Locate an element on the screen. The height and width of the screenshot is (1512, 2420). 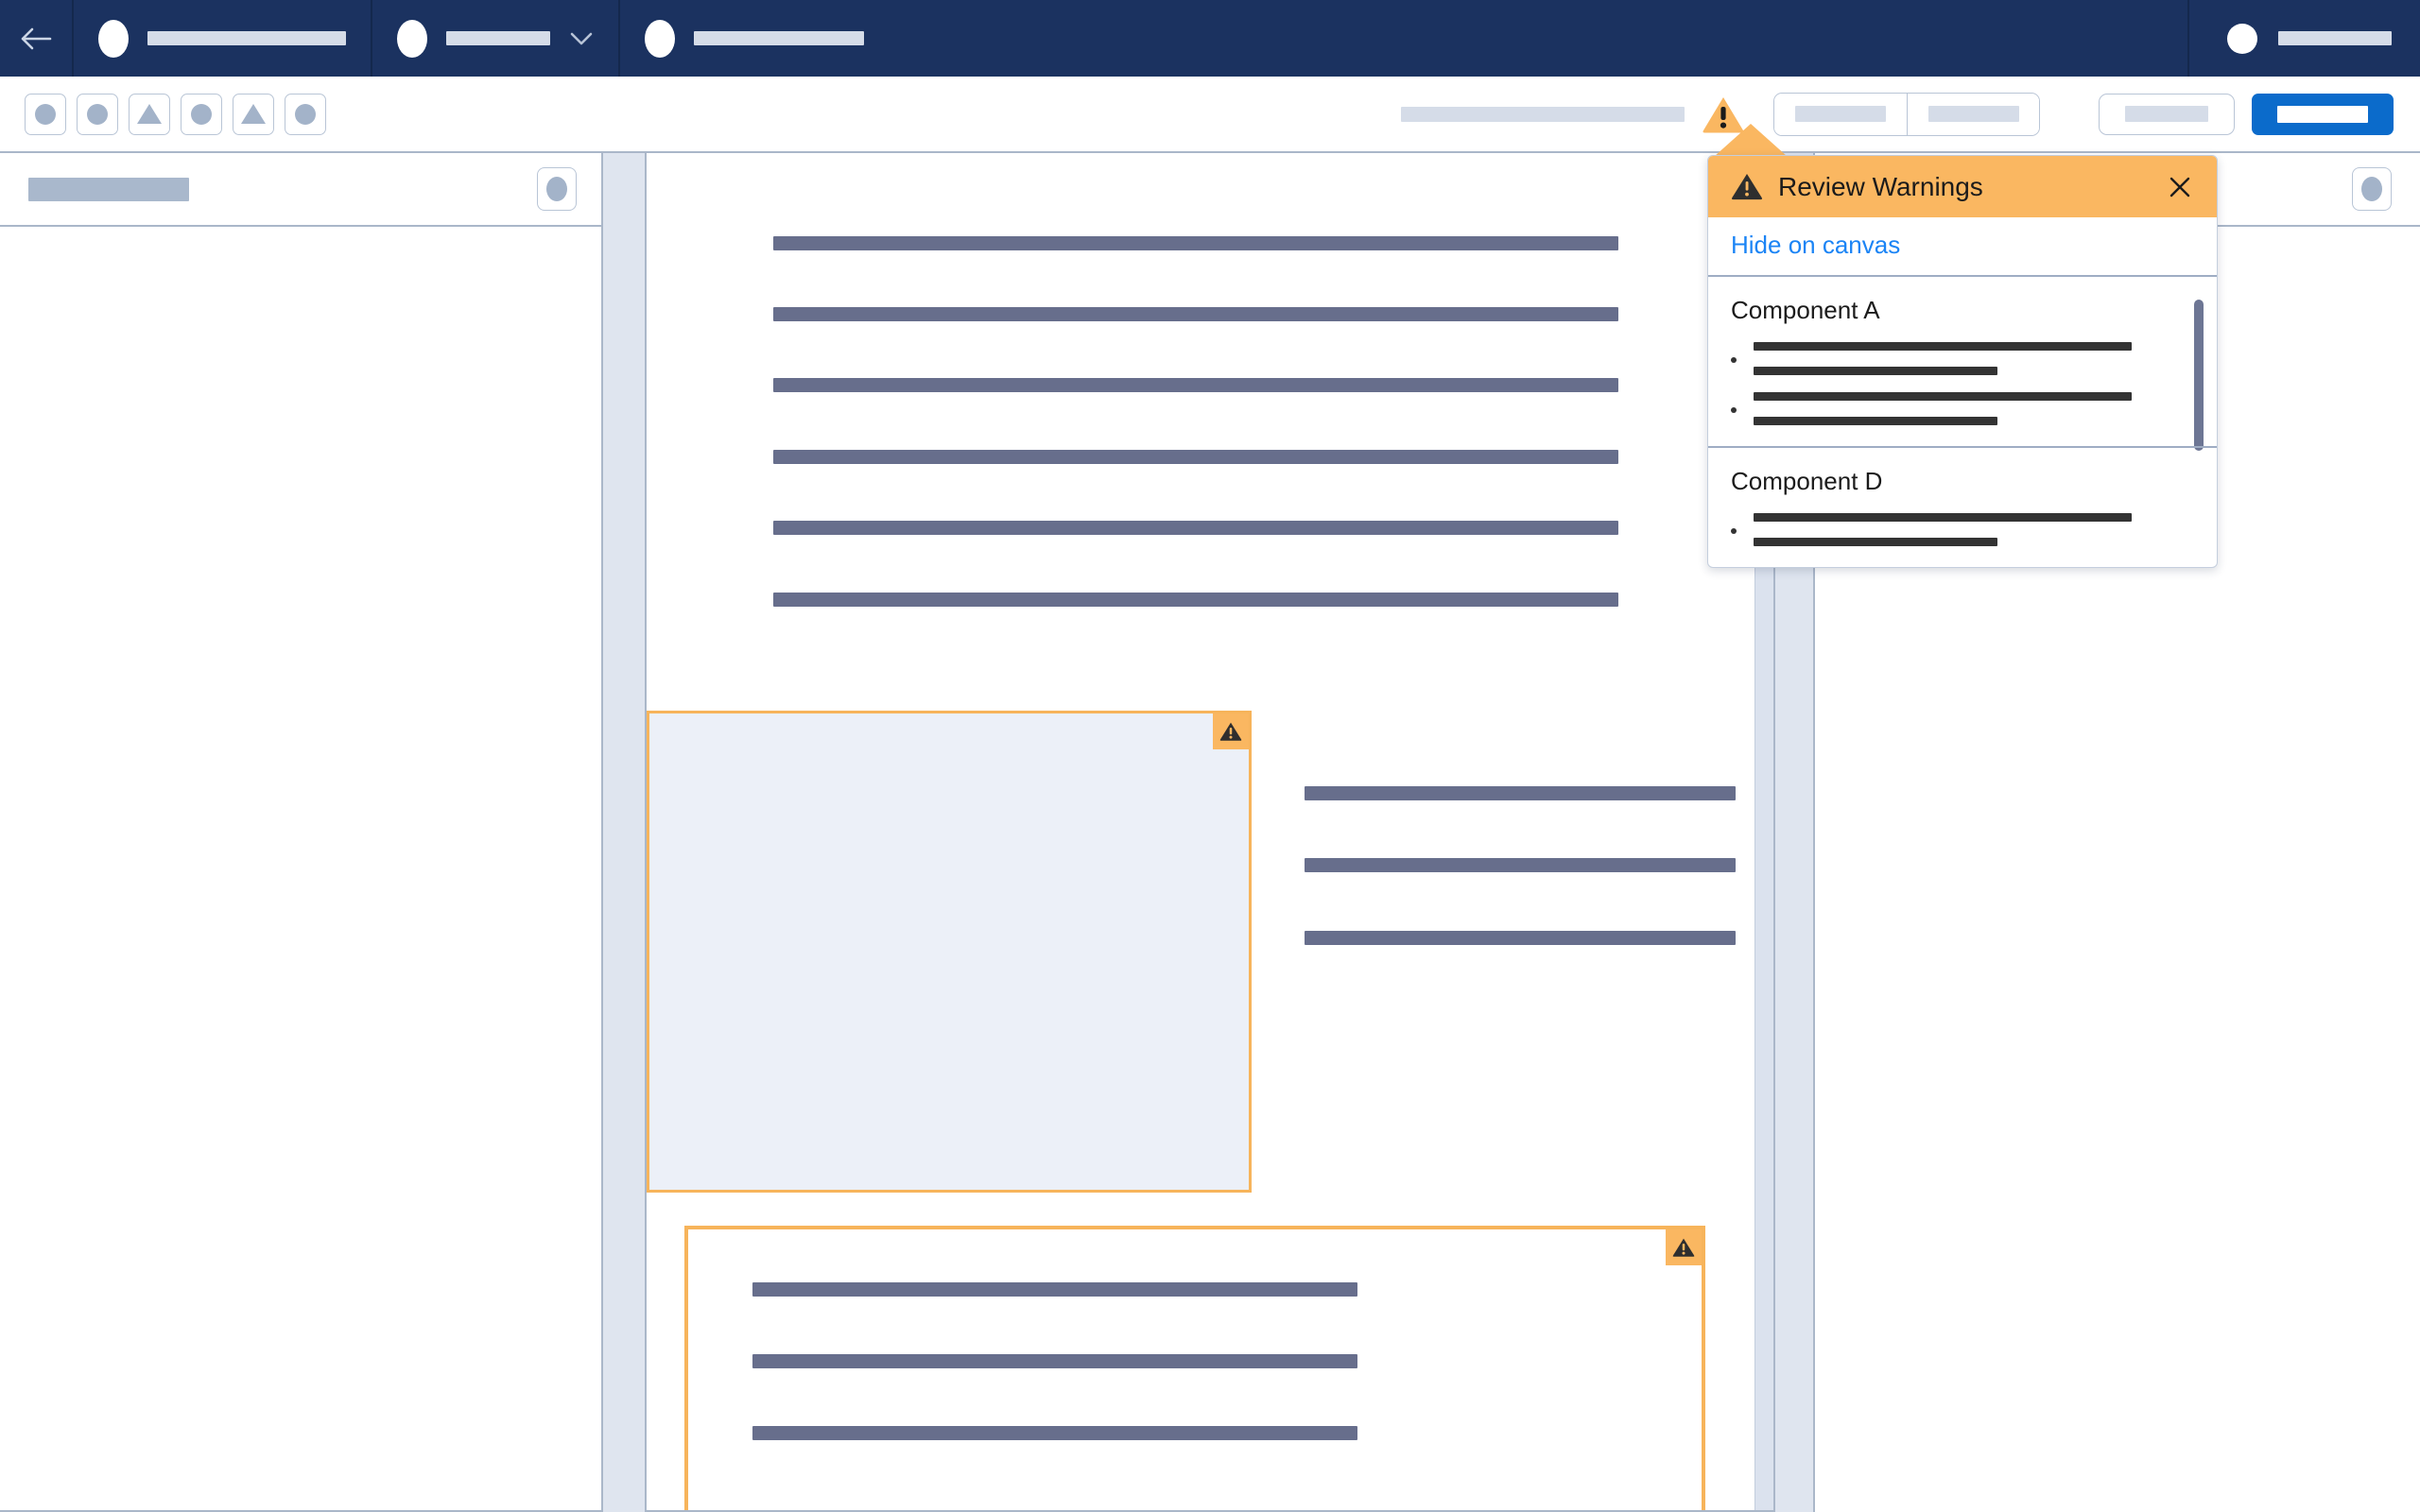
nav-item-3-label is located at coordinates (779, 38).